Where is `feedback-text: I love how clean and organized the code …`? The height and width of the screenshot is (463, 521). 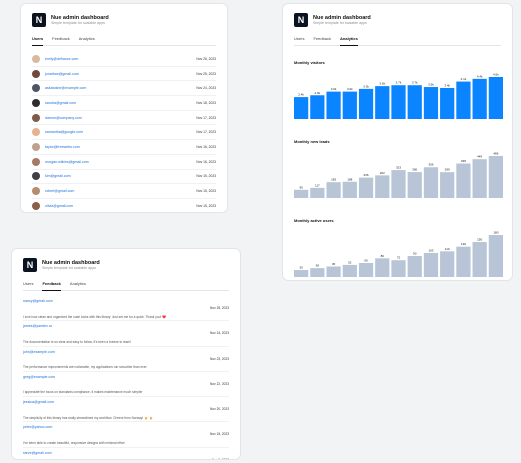 feedback-text: I love how clean and organized the code … is located at coordinates (95, 316).